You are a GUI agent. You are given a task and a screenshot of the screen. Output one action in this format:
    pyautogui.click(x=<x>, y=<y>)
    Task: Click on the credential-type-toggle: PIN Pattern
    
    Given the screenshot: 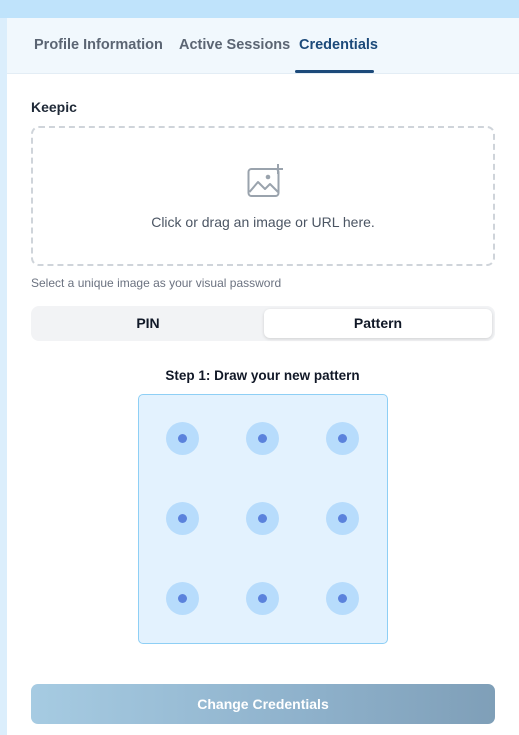 What is the action you would take?
    pyautogui.click(x=263, y=323)
    